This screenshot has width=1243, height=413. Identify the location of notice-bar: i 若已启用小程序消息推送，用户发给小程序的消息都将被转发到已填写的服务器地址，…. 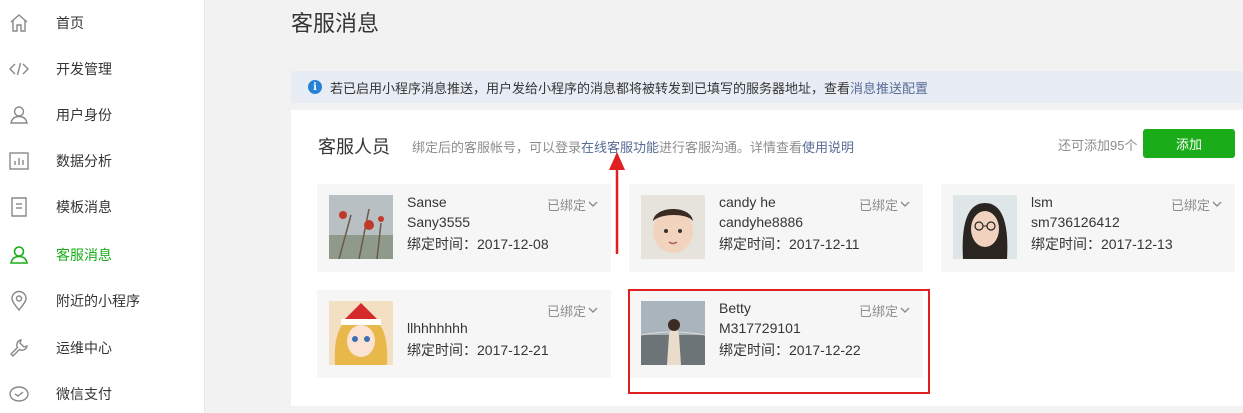
(767, 87).